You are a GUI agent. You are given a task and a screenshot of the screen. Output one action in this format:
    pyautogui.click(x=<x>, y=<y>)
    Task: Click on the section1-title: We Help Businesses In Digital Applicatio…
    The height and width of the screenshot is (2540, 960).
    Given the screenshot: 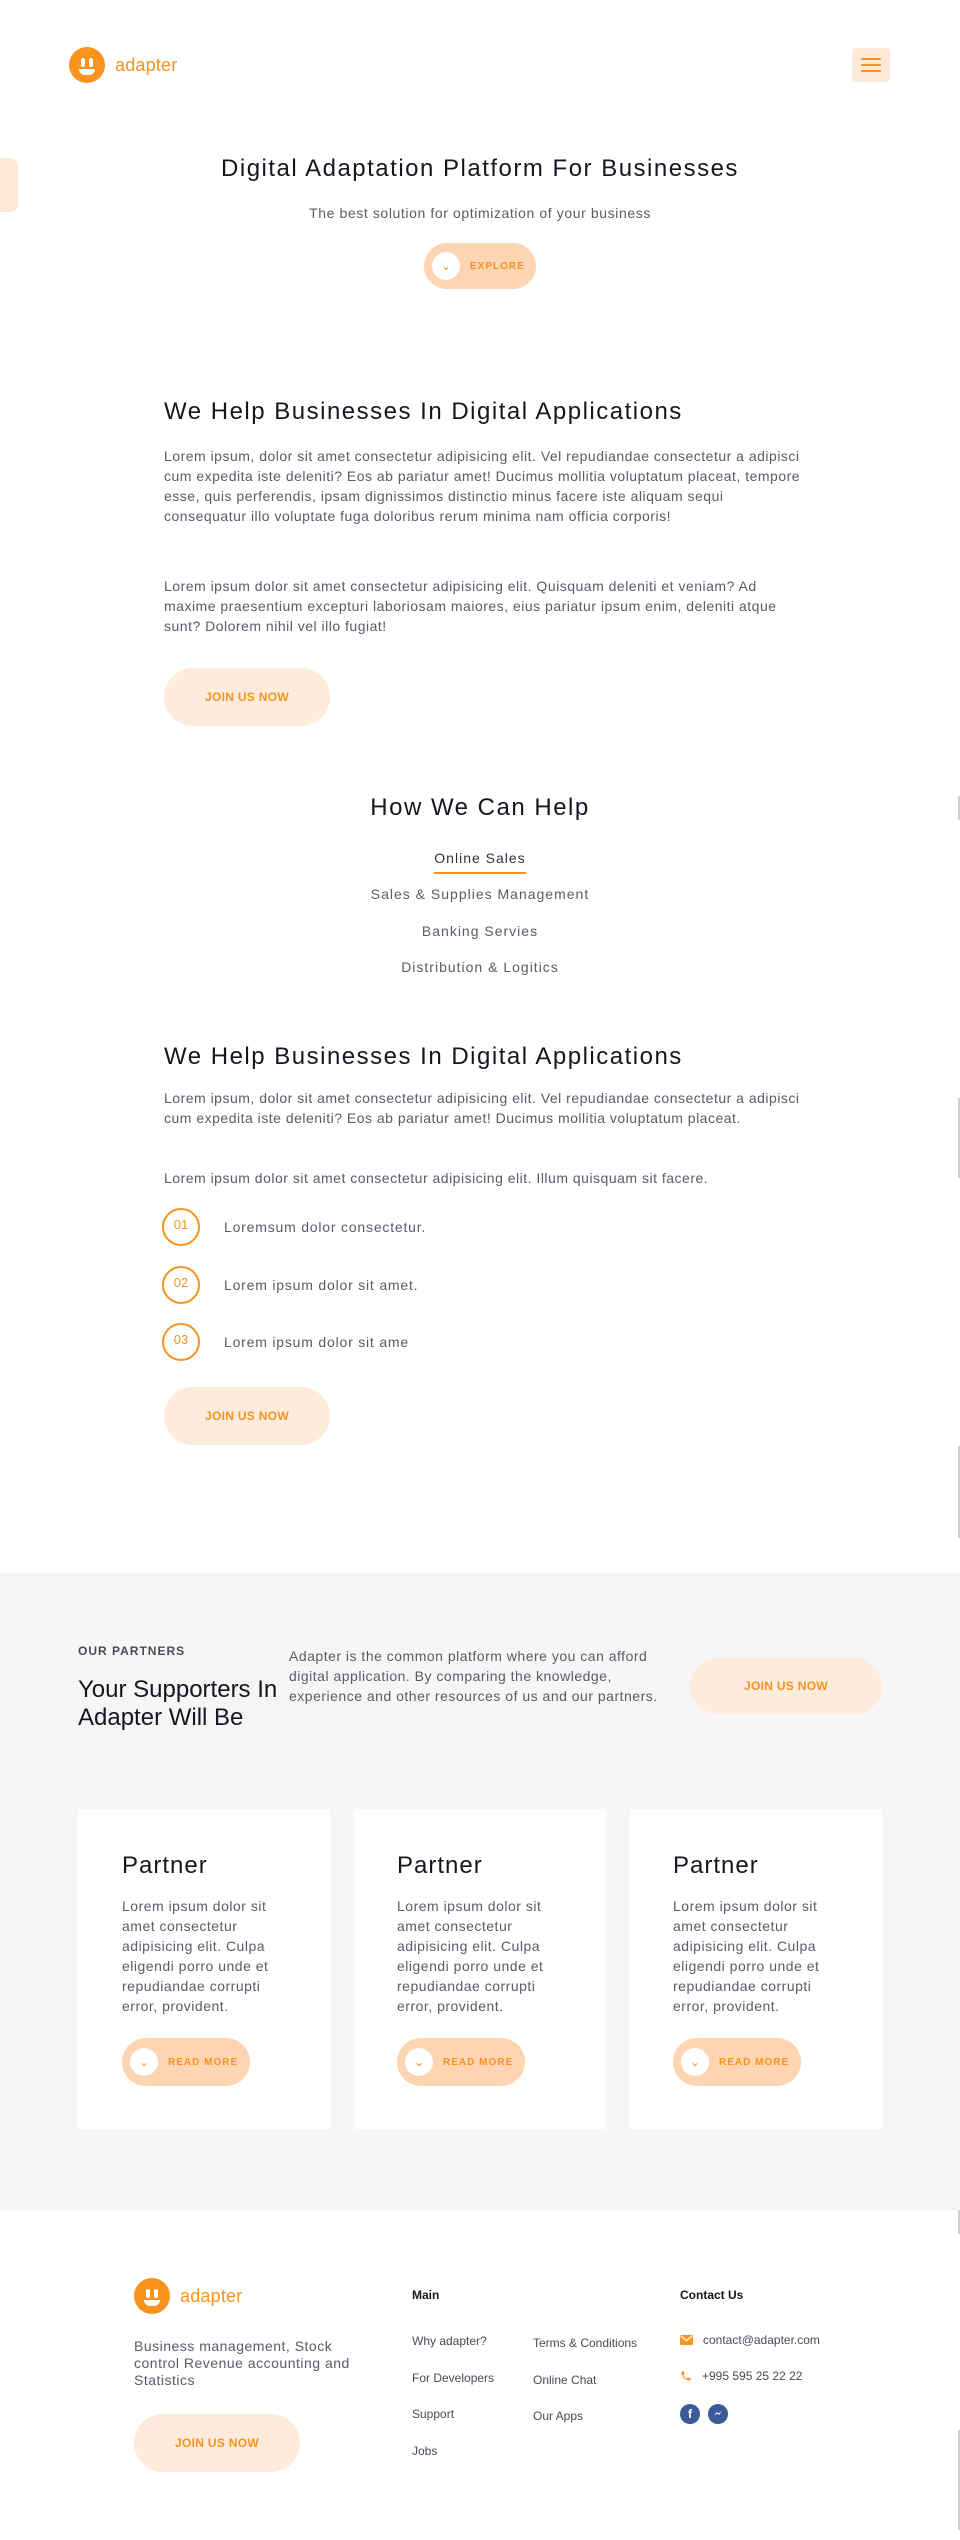 What is the action you would take?
    pyautogui.click(x=423, y=411)
    